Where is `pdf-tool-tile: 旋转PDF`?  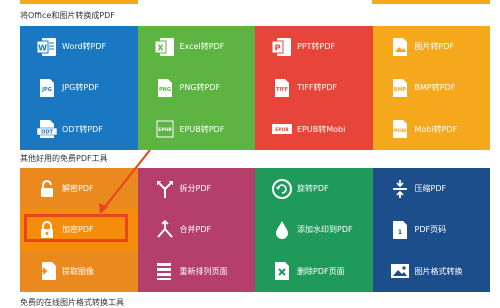 pdf-tool-tile: 旋转PDF is located at coordinates (314, 189).